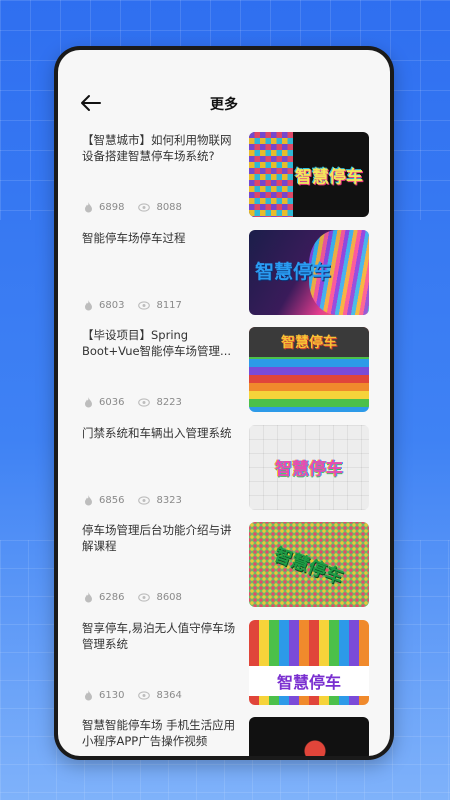 The height and width of the screenshot is (800, 450). What do you see at coordinates (224, 105) in the screenshot?
I see `page-title: 更多` at bounding box center [224, 105].